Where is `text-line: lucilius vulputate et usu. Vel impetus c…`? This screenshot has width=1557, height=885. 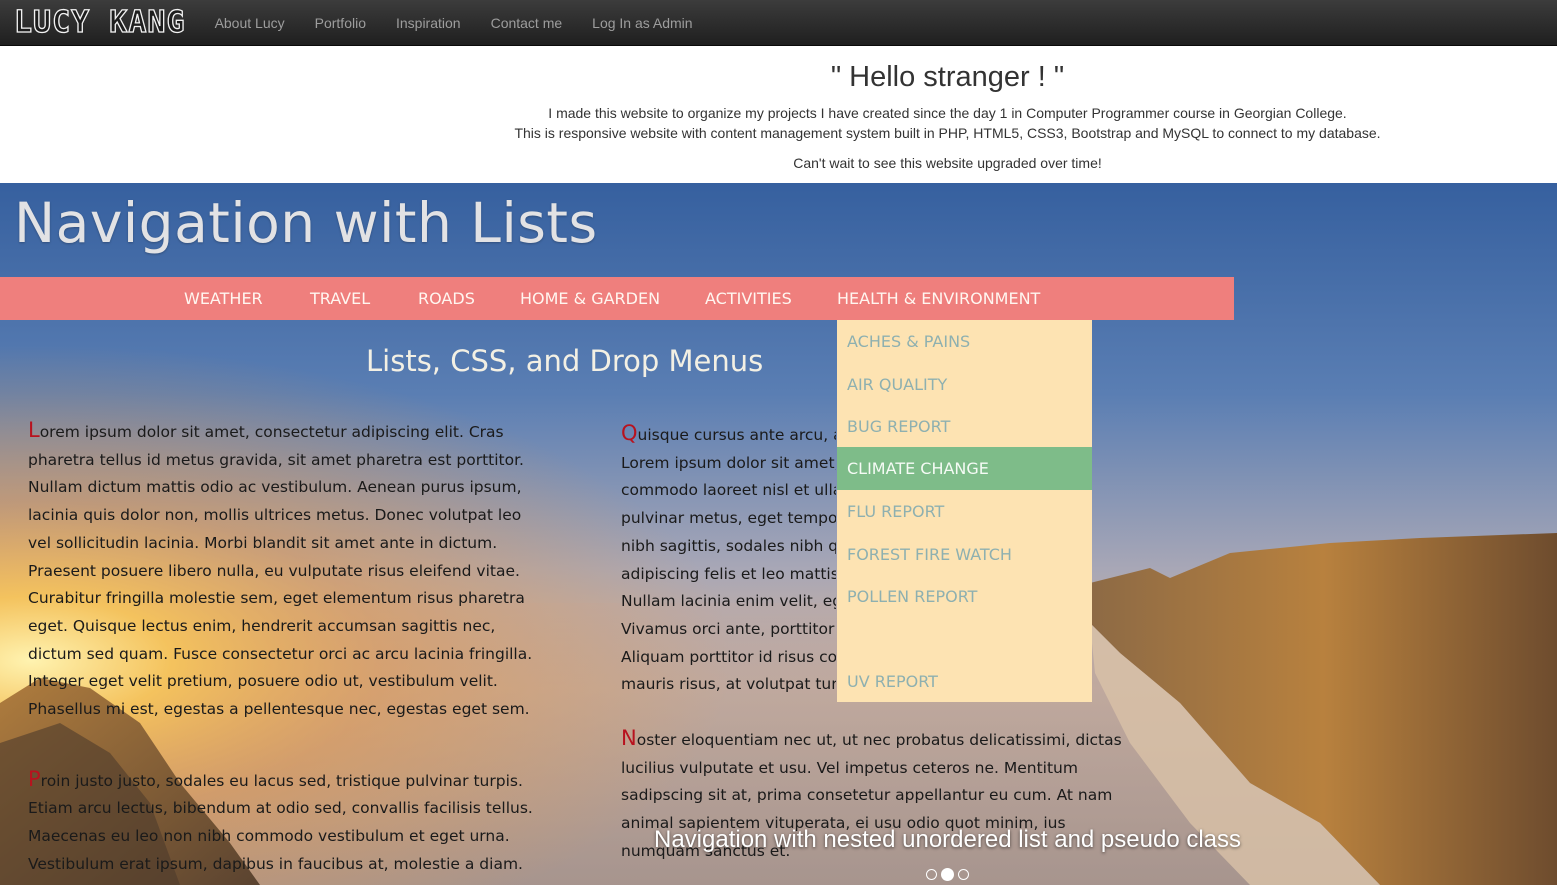
text-line: lucilius vulputate et usu. Vel impetus c… is located at coordinates (849, 767).